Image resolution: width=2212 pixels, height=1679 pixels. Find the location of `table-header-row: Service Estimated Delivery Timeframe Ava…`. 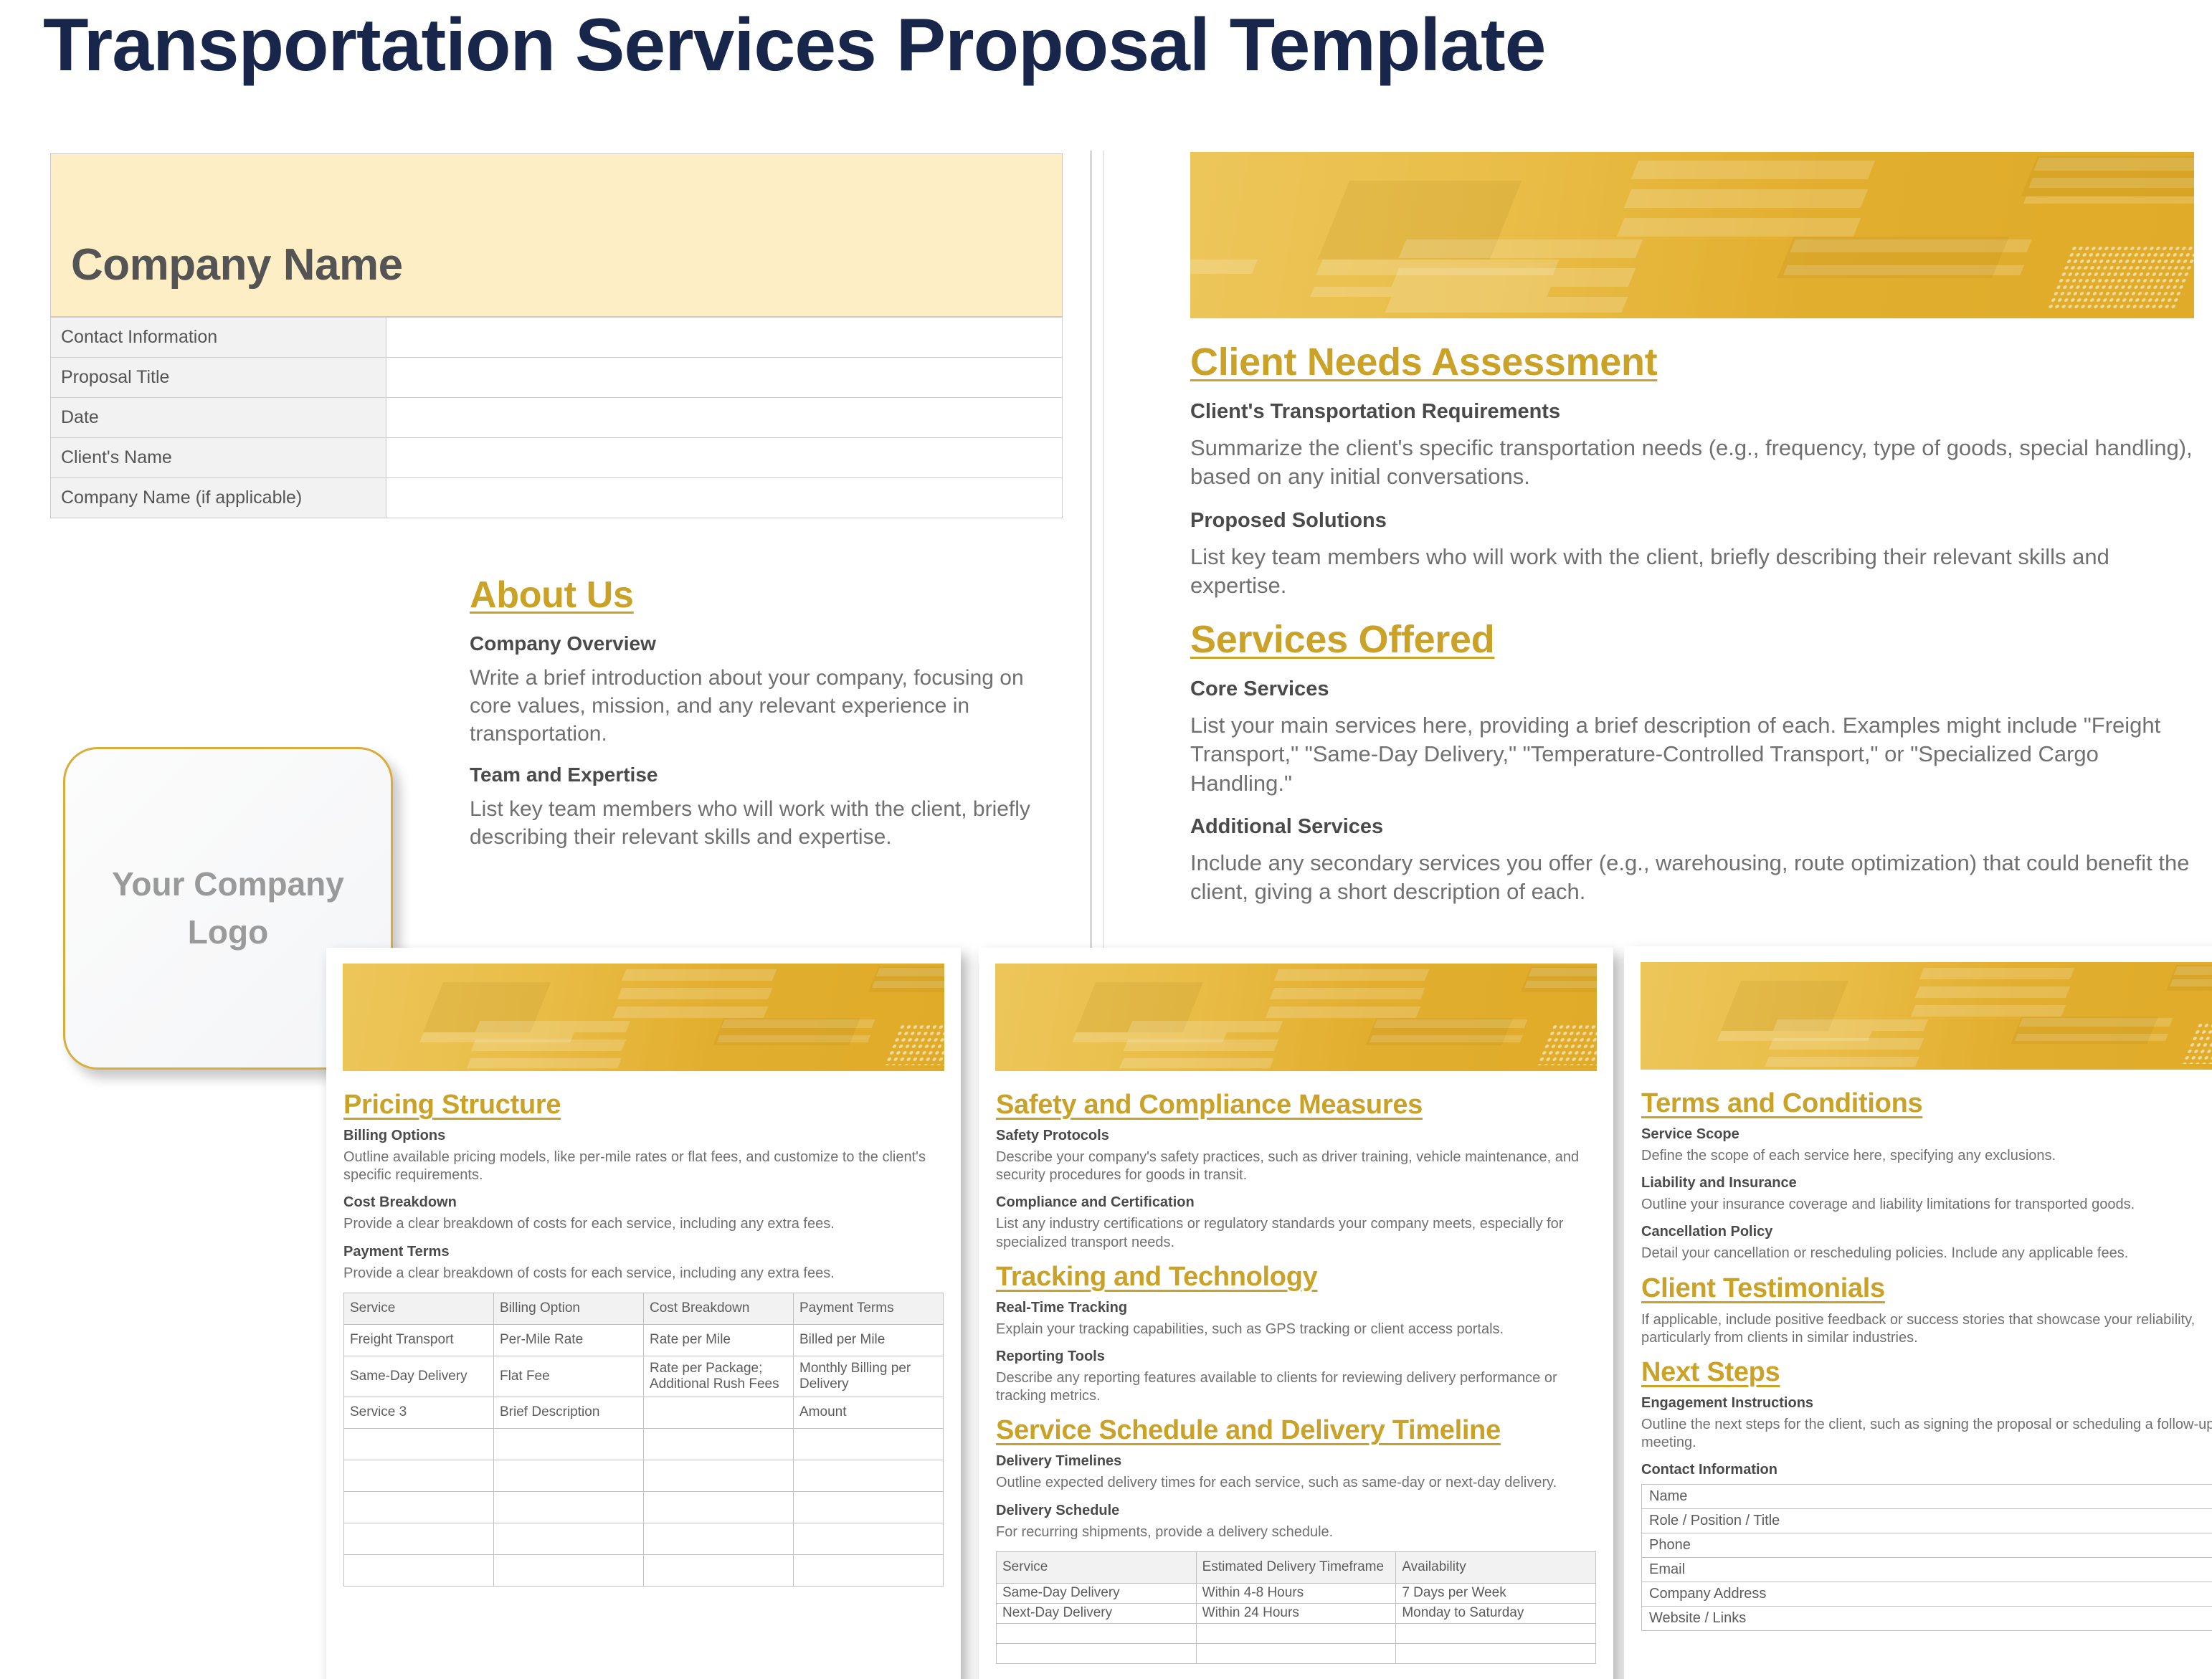

table-header-row: Service Estimated Delivery Timeframe Ava… is located at coordinates (1296, 1567).